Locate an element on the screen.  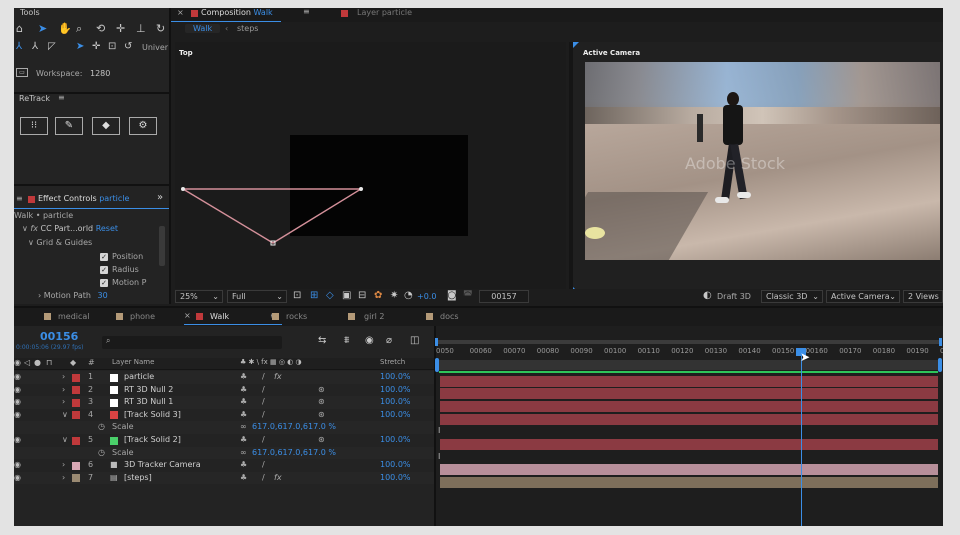
panel-overflow-icon: » is located at coordinates (160, 197).